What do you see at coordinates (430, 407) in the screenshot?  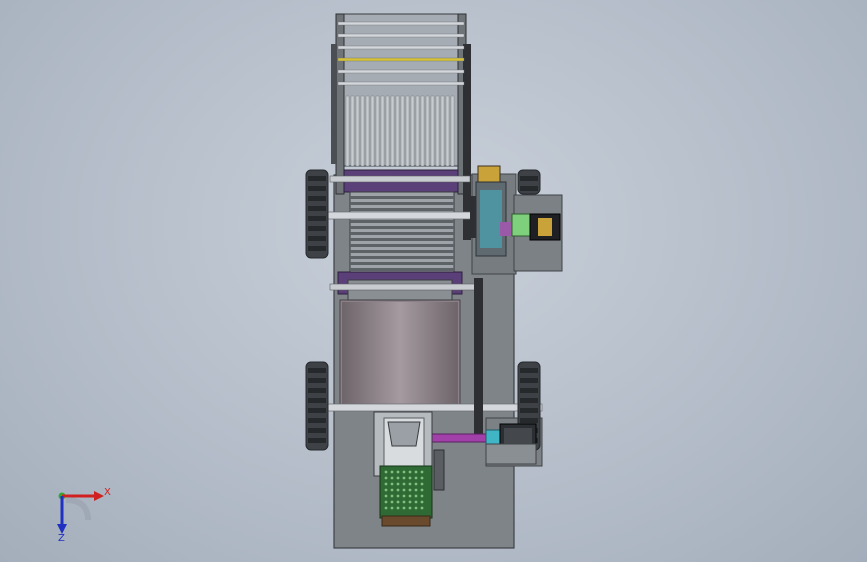 I see `lower-shaft` at bounding box center [430, 407].